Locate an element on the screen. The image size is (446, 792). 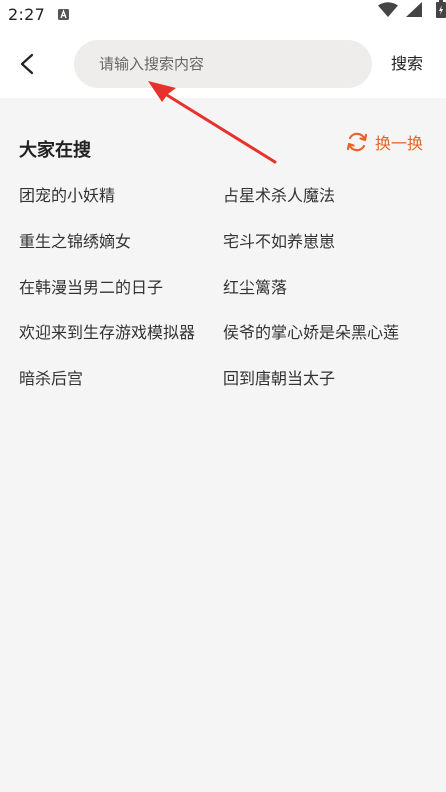
hot-search-item: 欢迎来到生存游戏模拟器 is located at coordinates (107, 333).